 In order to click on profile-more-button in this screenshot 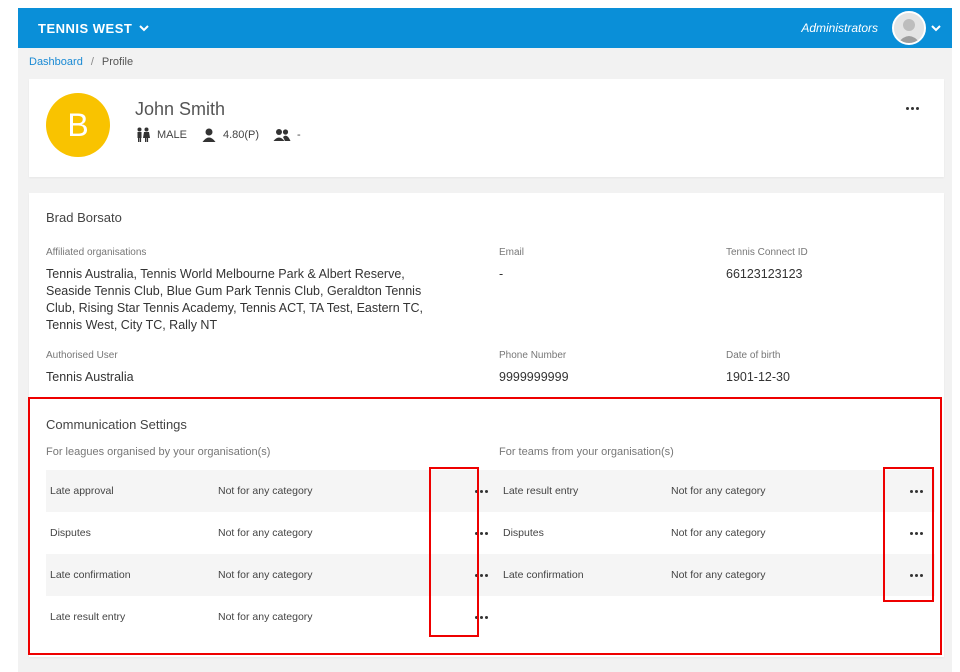, I will do `click(912, 108)`.